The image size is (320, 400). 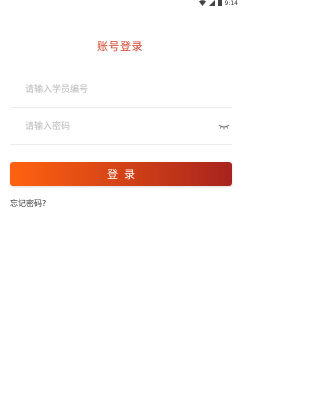 I want to click on page-title: 账号登录, so click(x=120, y=46).